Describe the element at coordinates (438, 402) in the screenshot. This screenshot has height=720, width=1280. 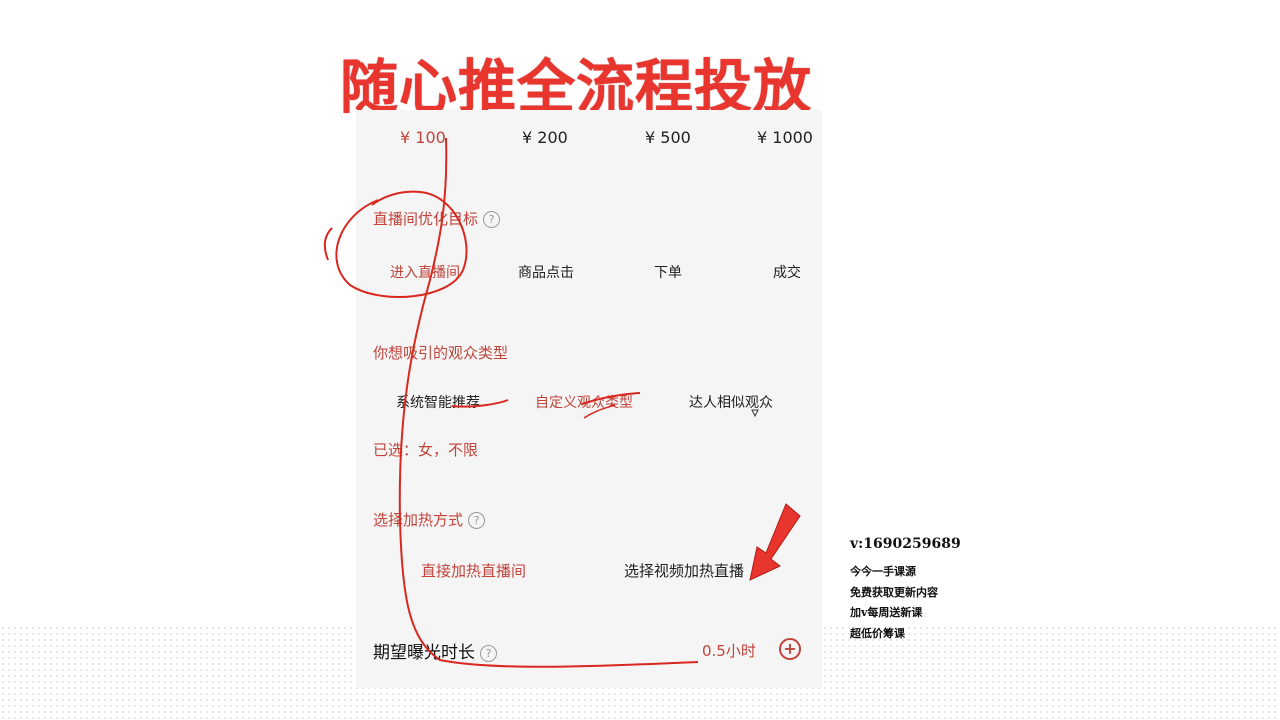
I see `option-smart-recommend: 系统智能推荐` at that location.